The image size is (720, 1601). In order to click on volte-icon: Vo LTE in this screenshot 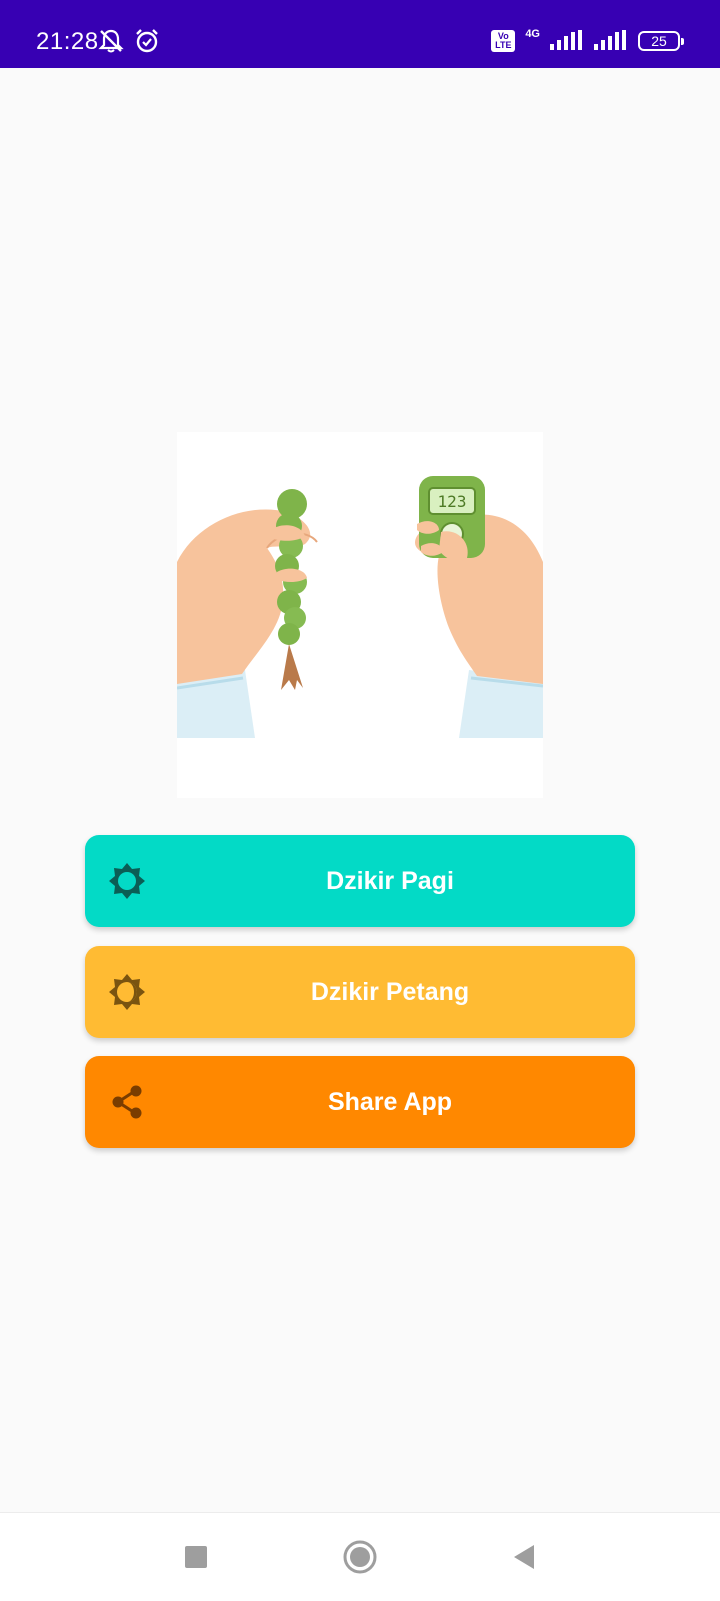, I will do `click(503, 41)`.